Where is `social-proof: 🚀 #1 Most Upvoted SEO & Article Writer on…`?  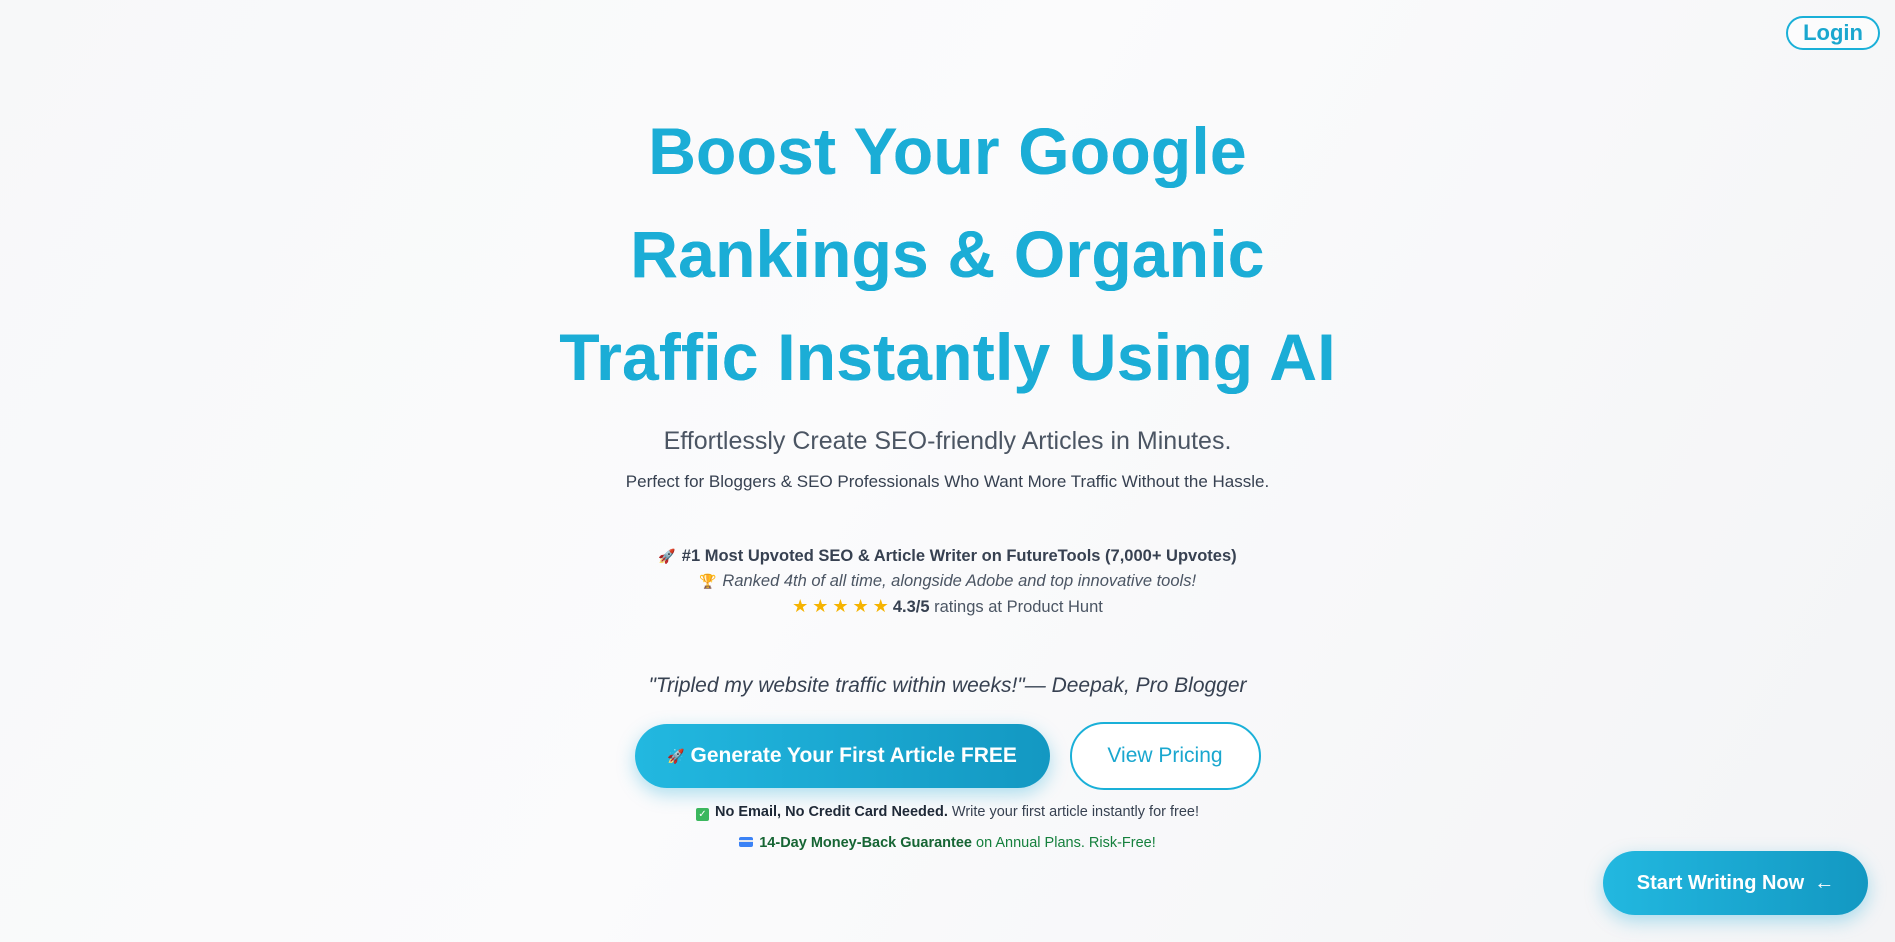
social-proof: 🚀 #1 Most Upvoted SEO & Article Writer on… is located at coordinates (947, 582).